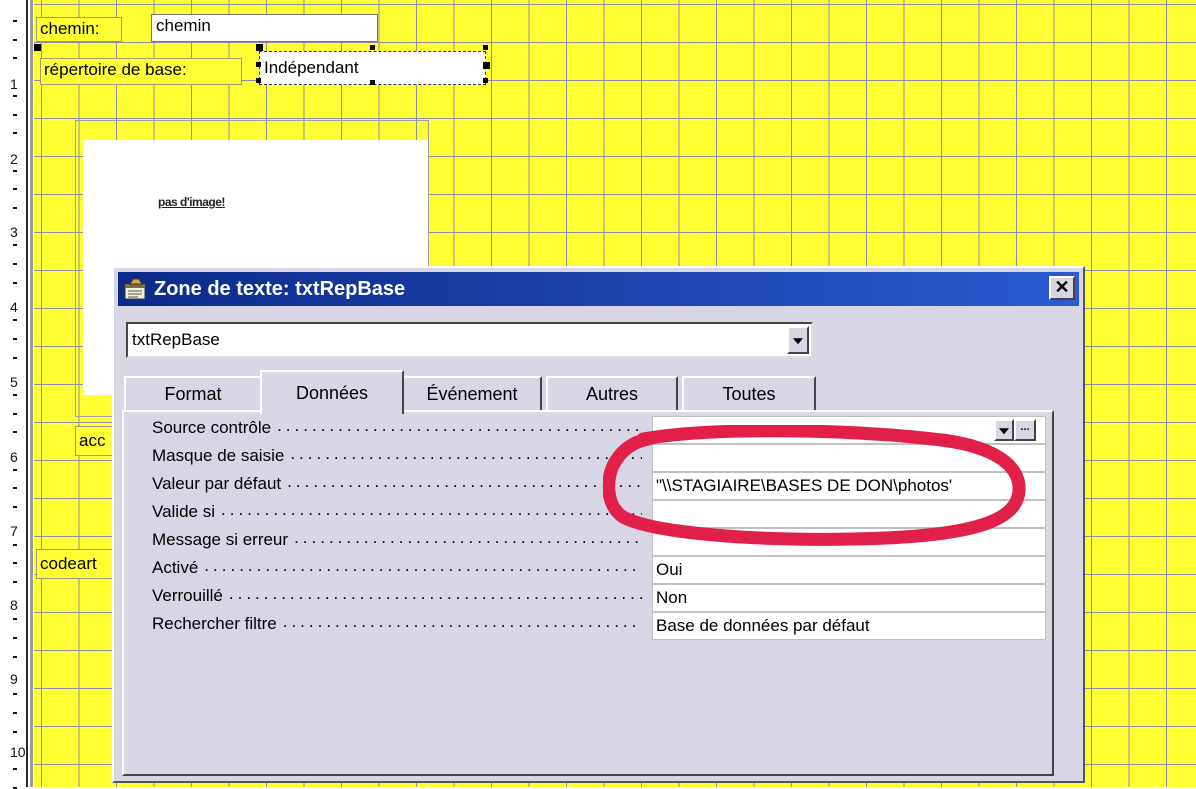 Image resolution: width=1196 pixels, height=789 pixels. I want to click on property-value: Oui, so click(849, 570).